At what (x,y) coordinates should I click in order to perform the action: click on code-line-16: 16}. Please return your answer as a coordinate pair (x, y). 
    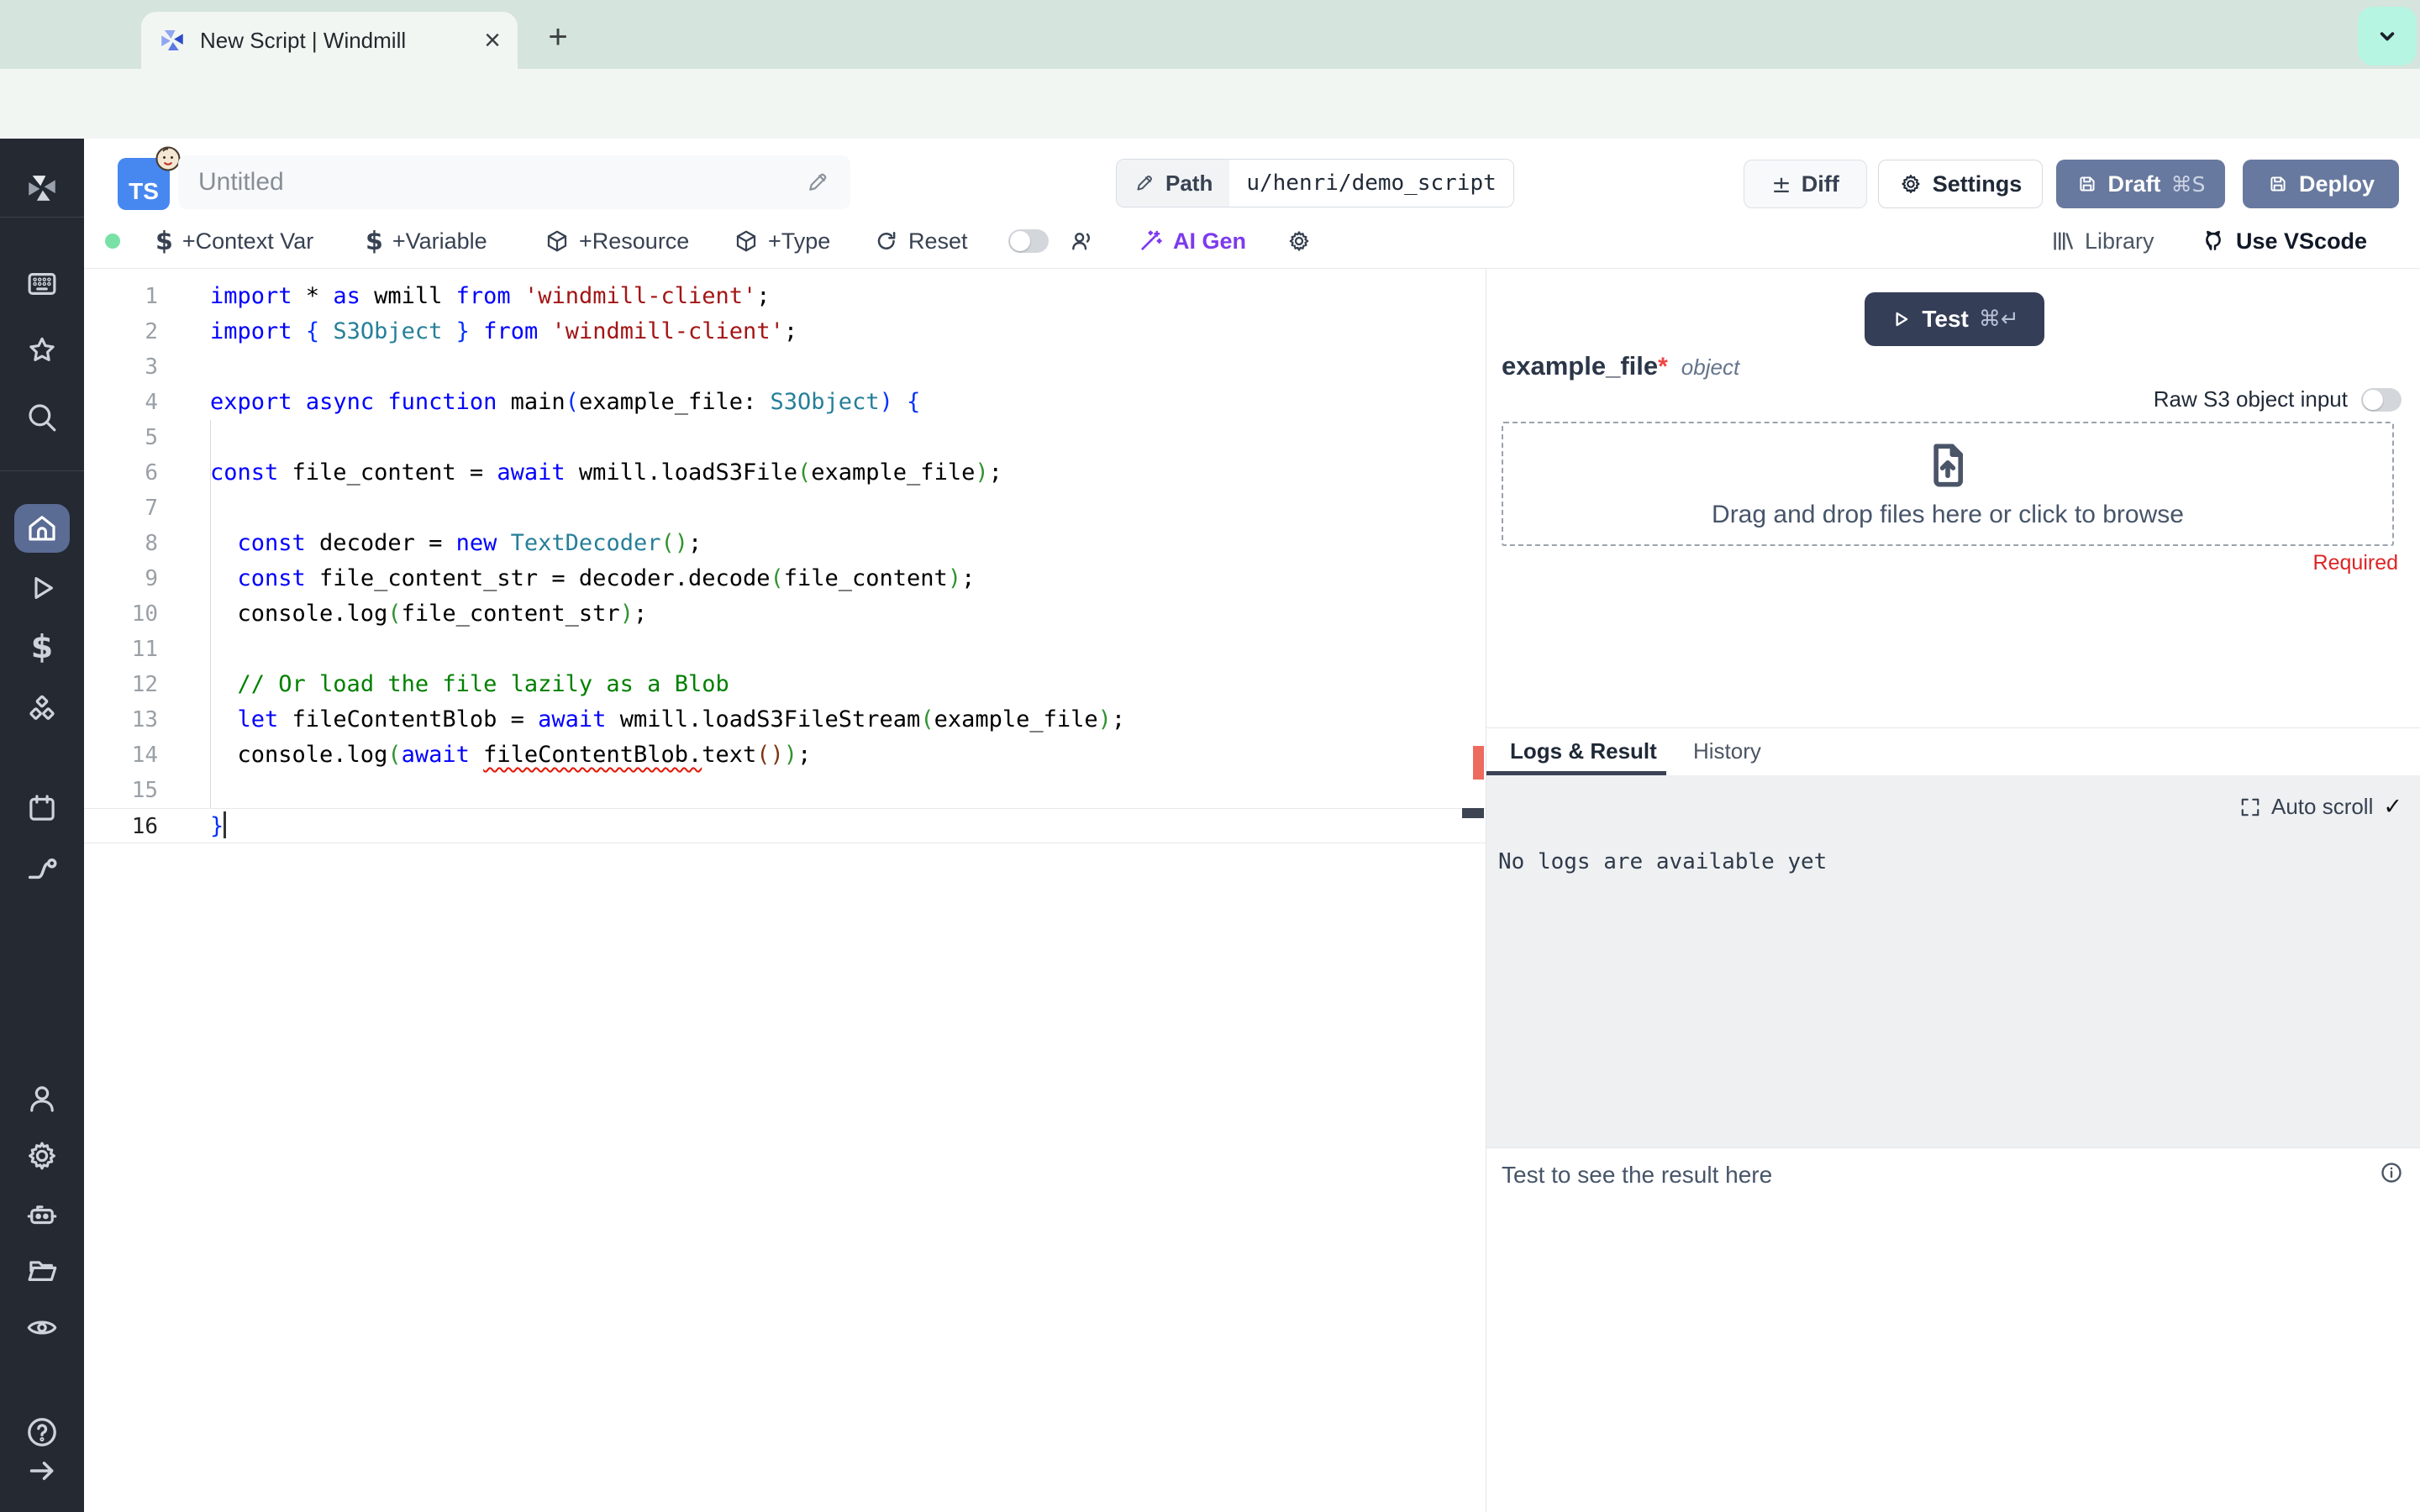
    Looking at the image, I should click on (785, 825).